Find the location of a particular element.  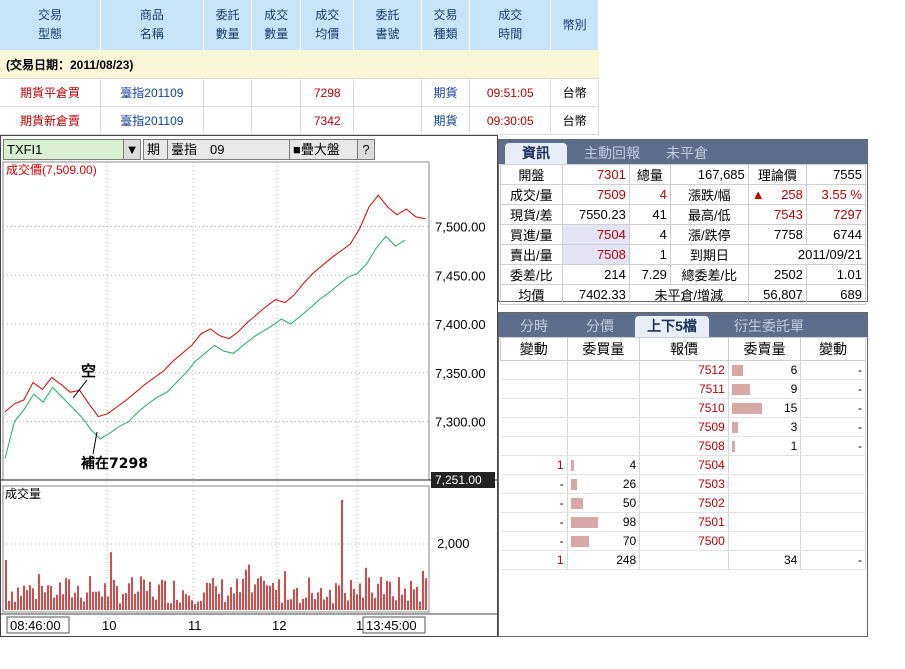

quote-row: 開盤 7301 總量 167,685 理論價 7555 is located at coordinates (683, 174).